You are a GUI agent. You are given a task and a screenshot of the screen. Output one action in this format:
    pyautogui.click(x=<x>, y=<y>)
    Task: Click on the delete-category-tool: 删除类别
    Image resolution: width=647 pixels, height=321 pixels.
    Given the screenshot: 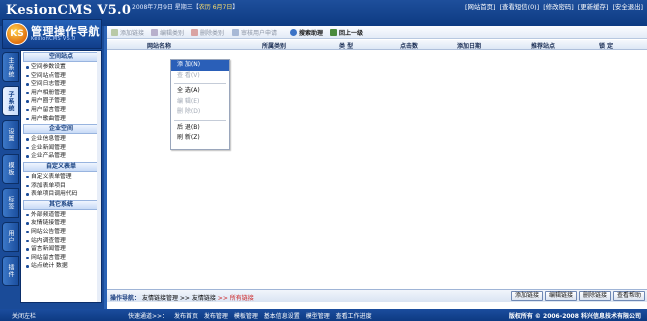 What is the action you would take?
    pyautogui.click(x=207, y=32)
    